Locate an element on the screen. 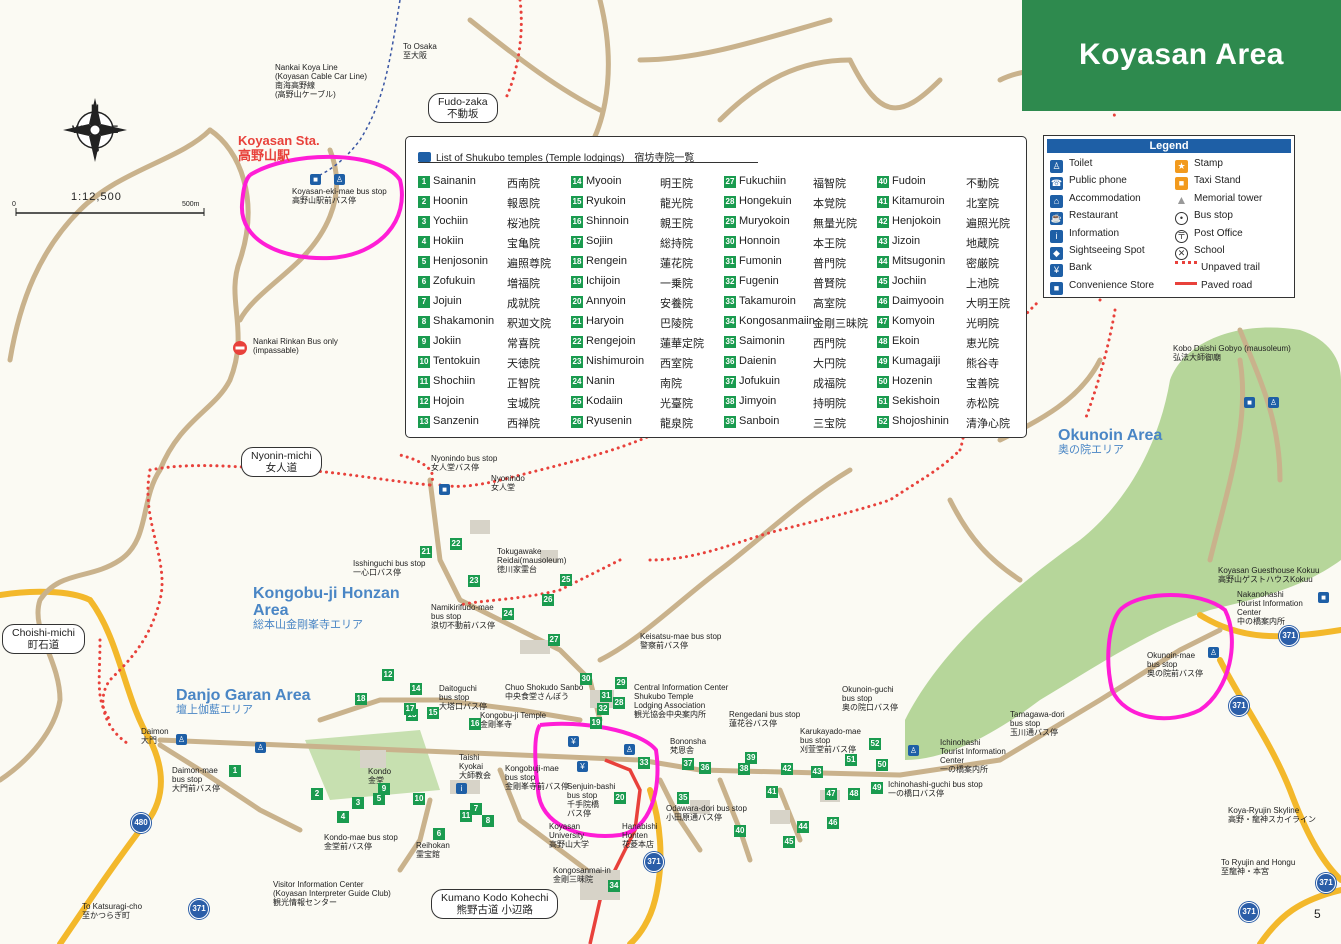 This screenshot has width=1341, height=944. temple-name-en: Jofukuin is located at coordinates (759, 381).